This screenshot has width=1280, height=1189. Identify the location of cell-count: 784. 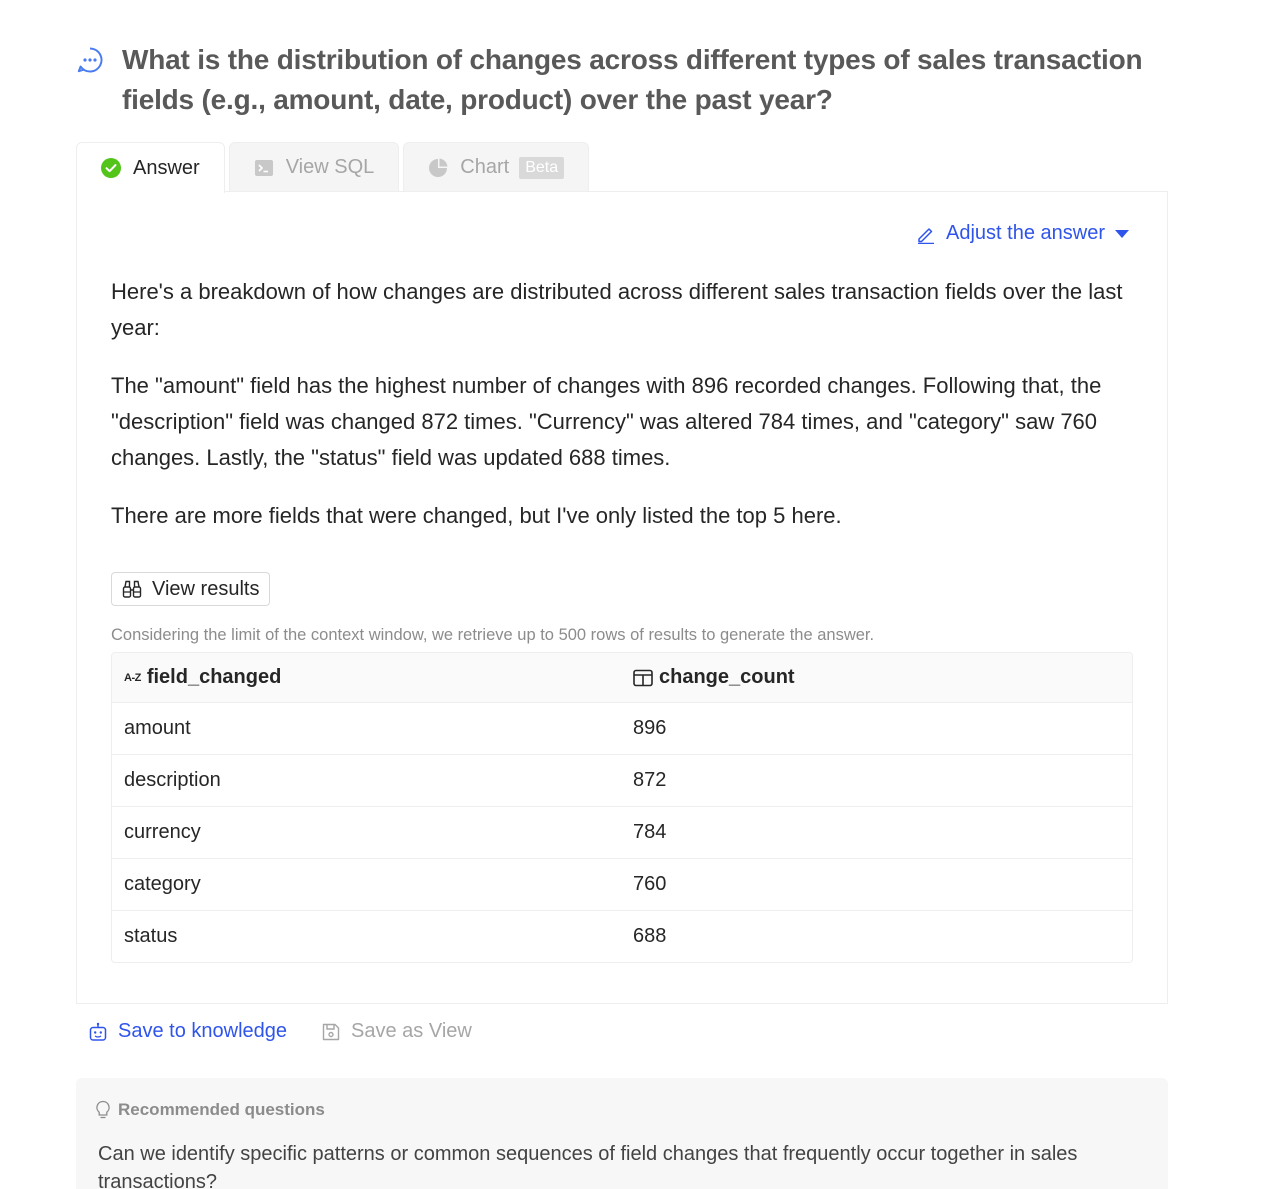
(650, 832).